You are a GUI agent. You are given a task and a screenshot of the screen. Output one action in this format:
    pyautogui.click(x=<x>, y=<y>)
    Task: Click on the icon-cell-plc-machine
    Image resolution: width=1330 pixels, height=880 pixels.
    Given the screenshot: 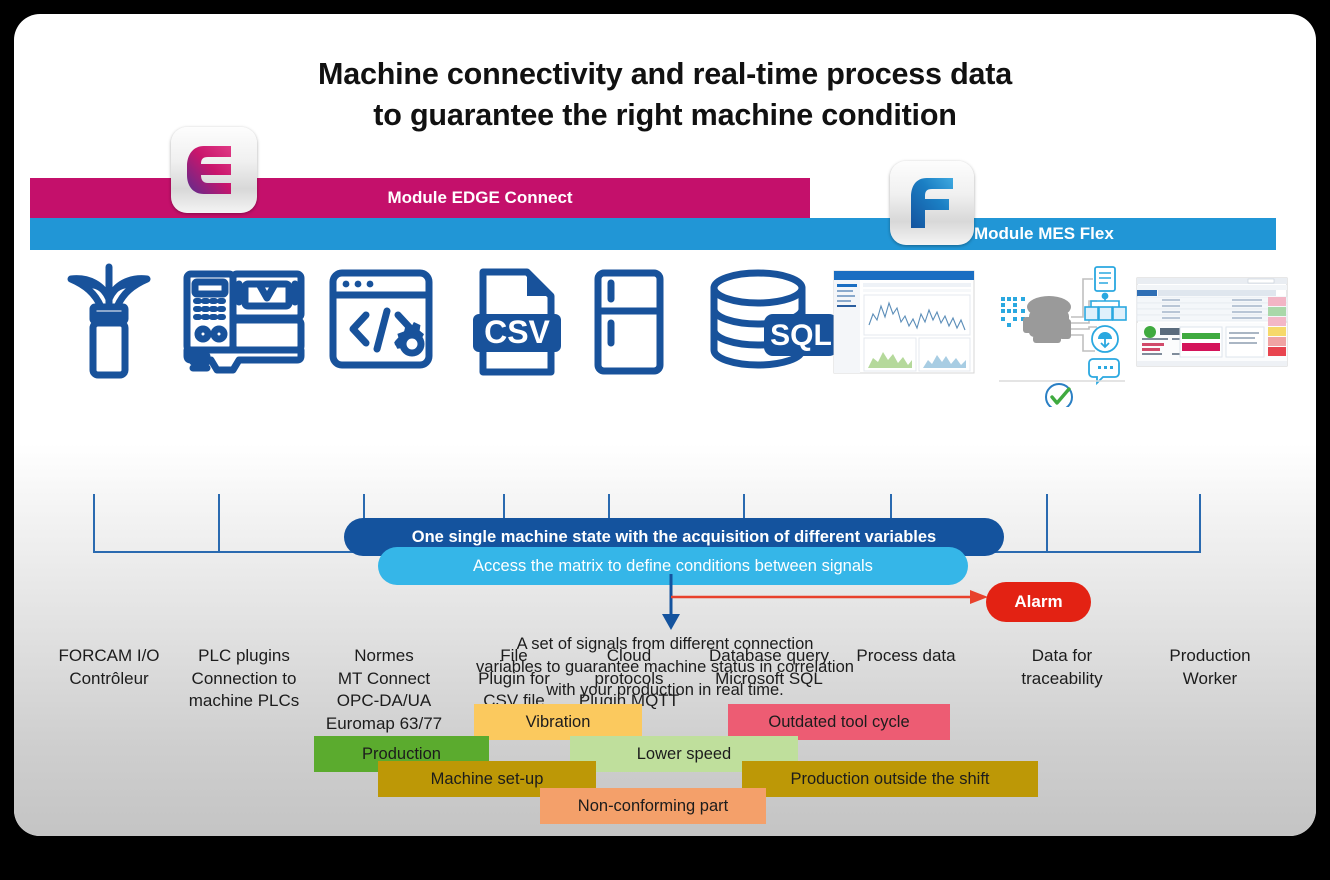 What is the action you would take?
    pyautogui.click(x=244, y=322)
    